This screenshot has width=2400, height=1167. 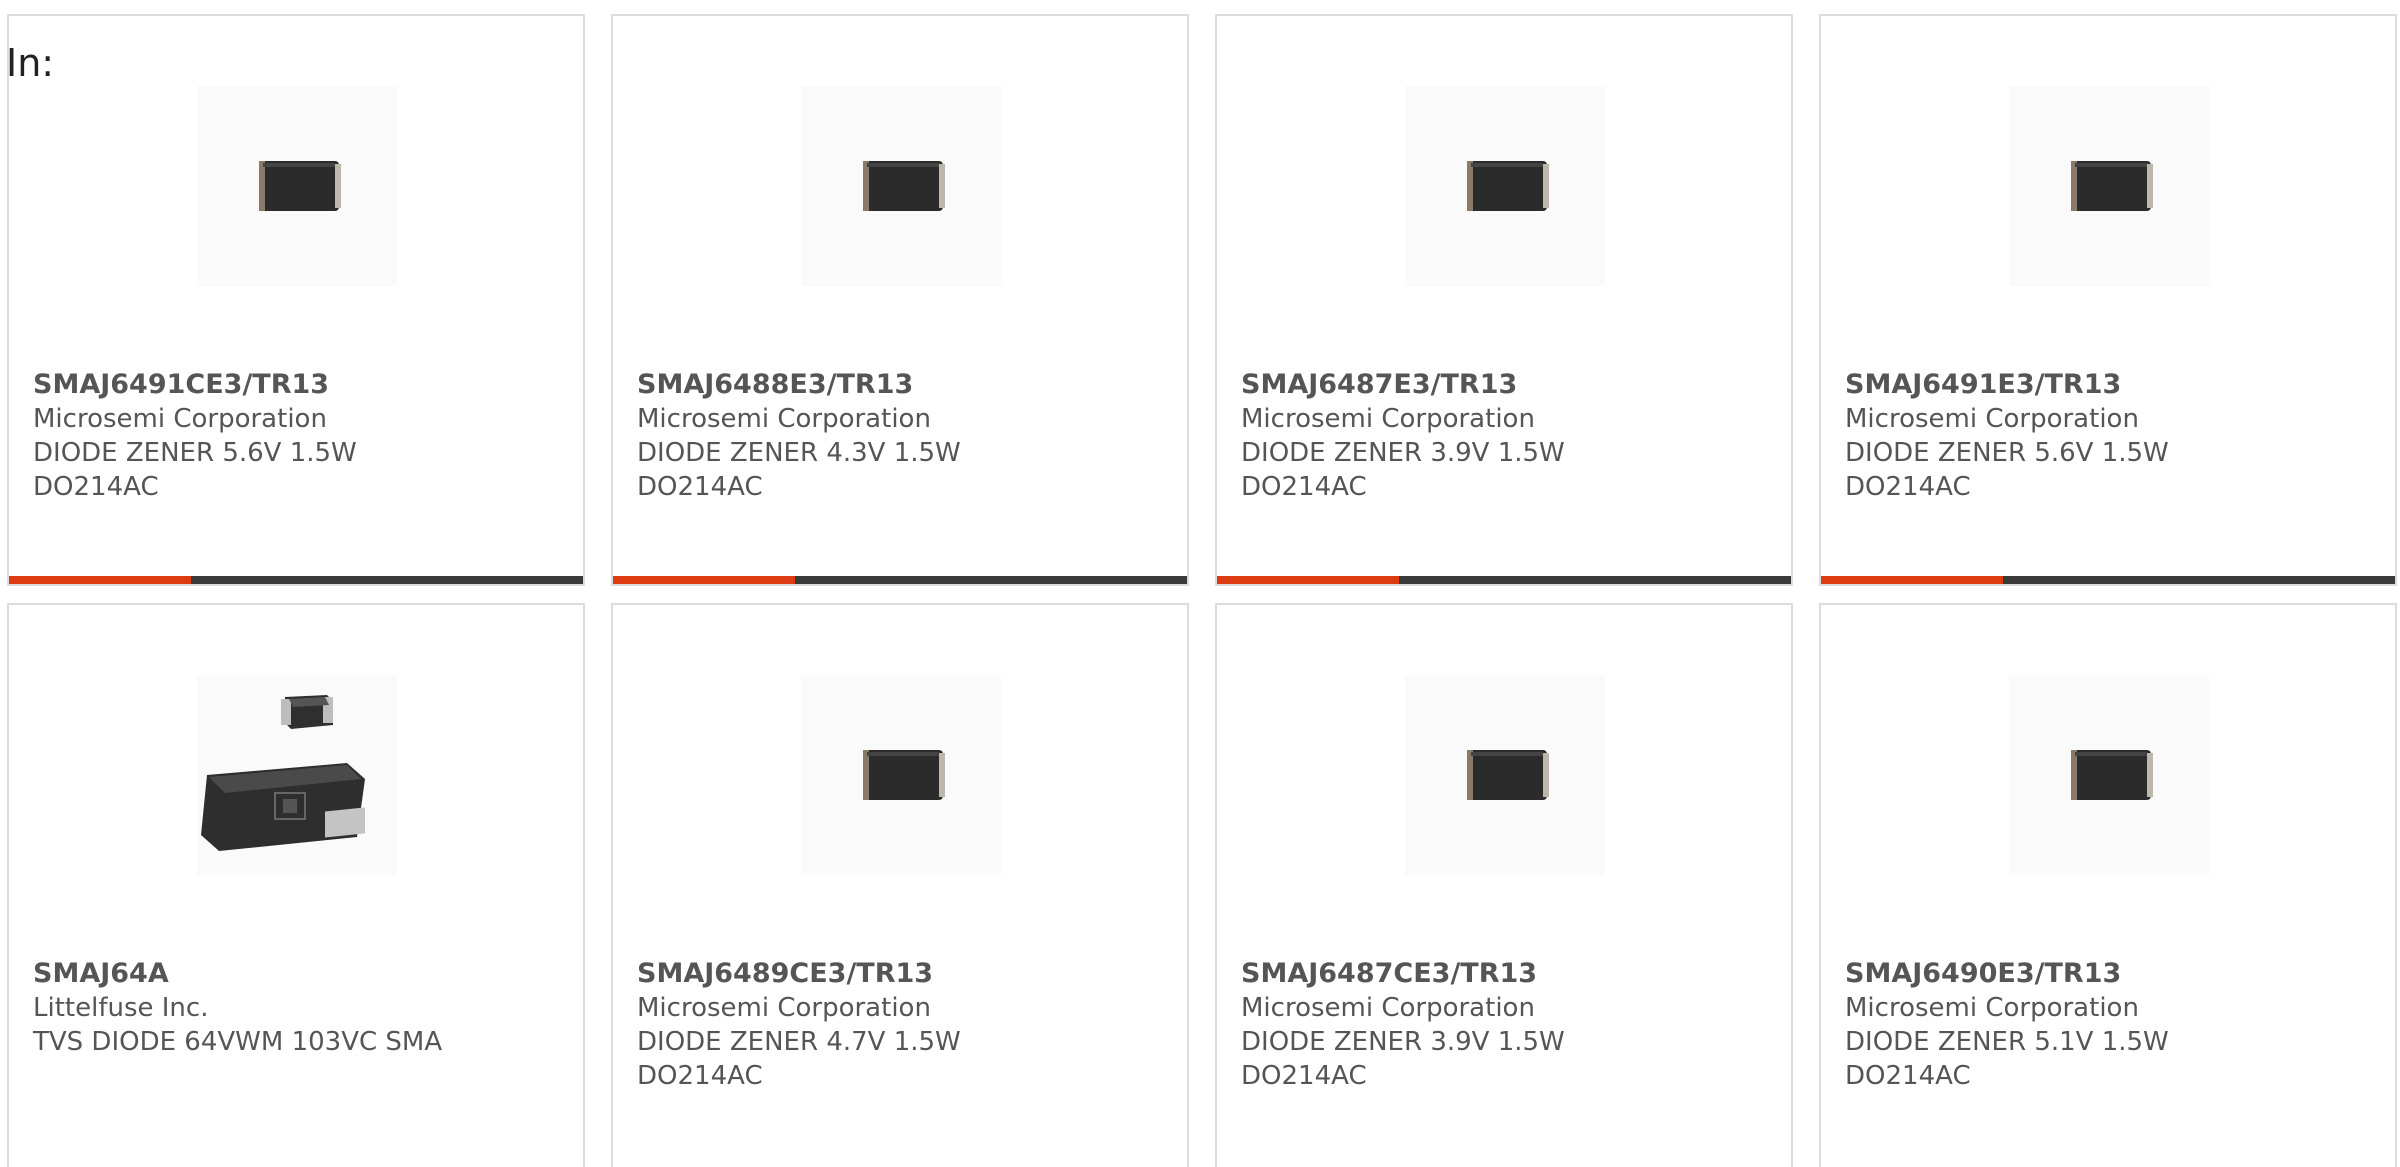 What do you see at coordinates (303, 974) in the screenshot?
I see `part-number-link: SMAJ64A` at bounding box center [303, 974].